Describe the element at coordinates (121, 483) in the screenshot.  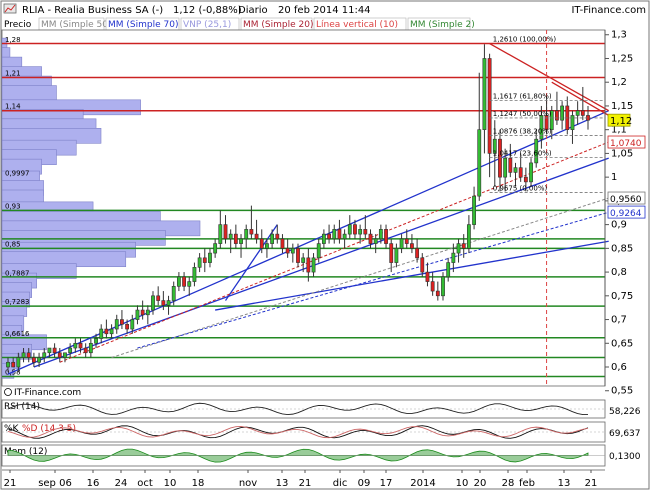
I see `x-tick-label: 24` at that location.